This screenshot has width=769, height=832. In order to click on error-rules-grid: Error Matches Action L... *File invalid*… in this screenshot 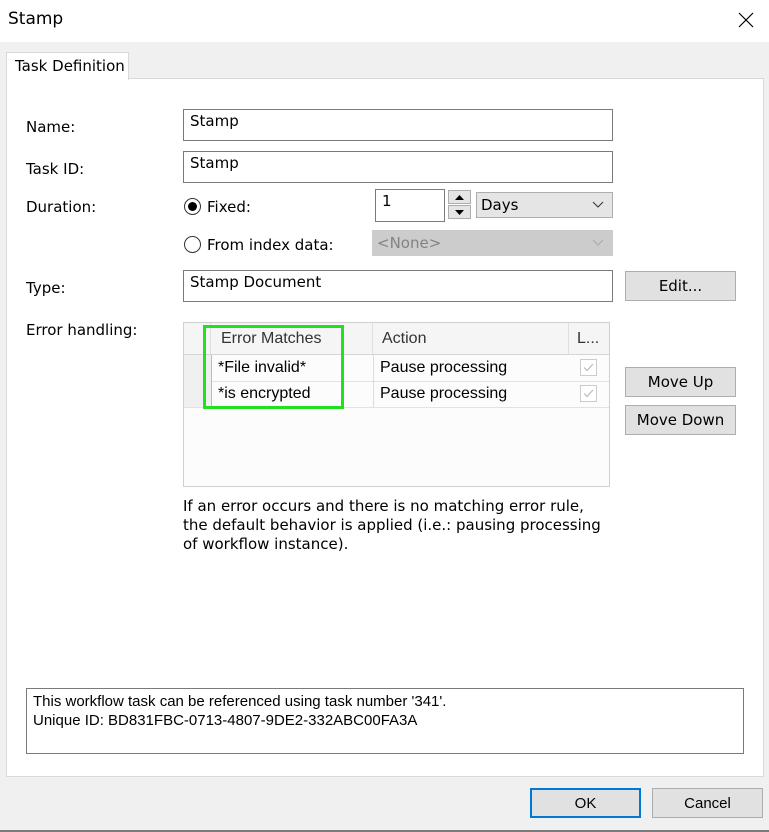, I will do `click(396, 404)`.